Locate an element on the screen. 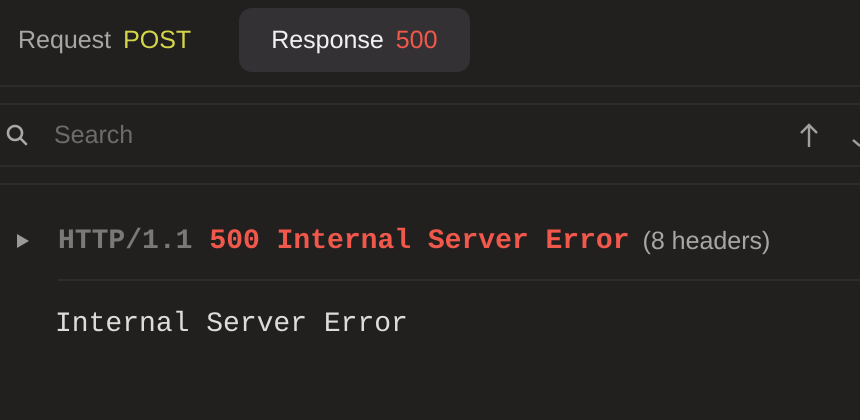 The width and height of the screenshot is (860, 420). search-icon is located at coordinates (17, 135).